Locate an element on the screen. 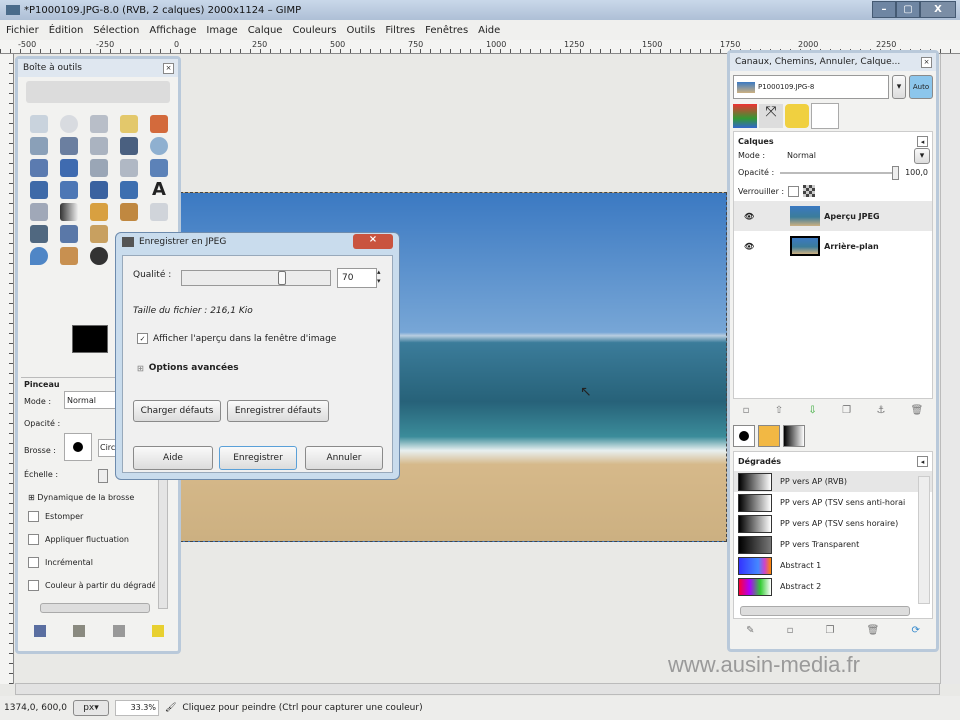 This screenshot has height=720, width=960. menu-fenetres: Fenêtres is located at coordinates (446, 30).